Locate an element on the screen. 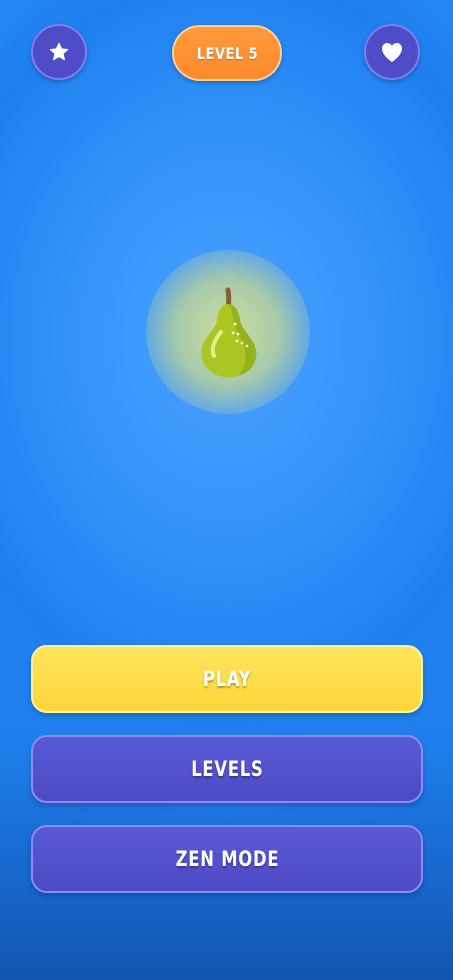  level-indicator: LEVEL 5 is located at coordinates (227, 53).